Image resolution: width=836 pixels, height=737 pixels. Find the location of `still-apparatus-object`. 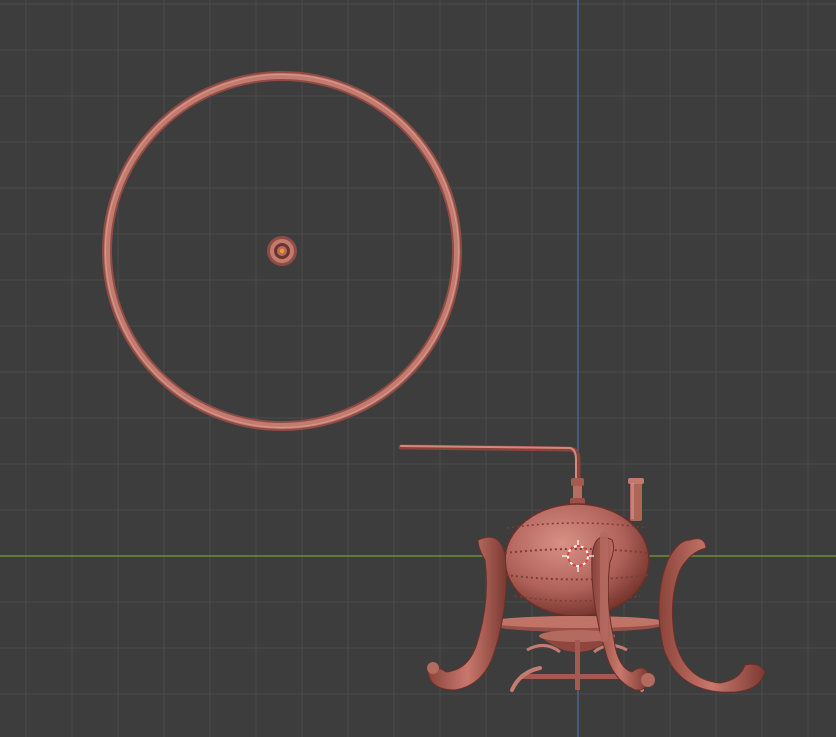

still-apparatus-object is located at coordinates (582, 568).